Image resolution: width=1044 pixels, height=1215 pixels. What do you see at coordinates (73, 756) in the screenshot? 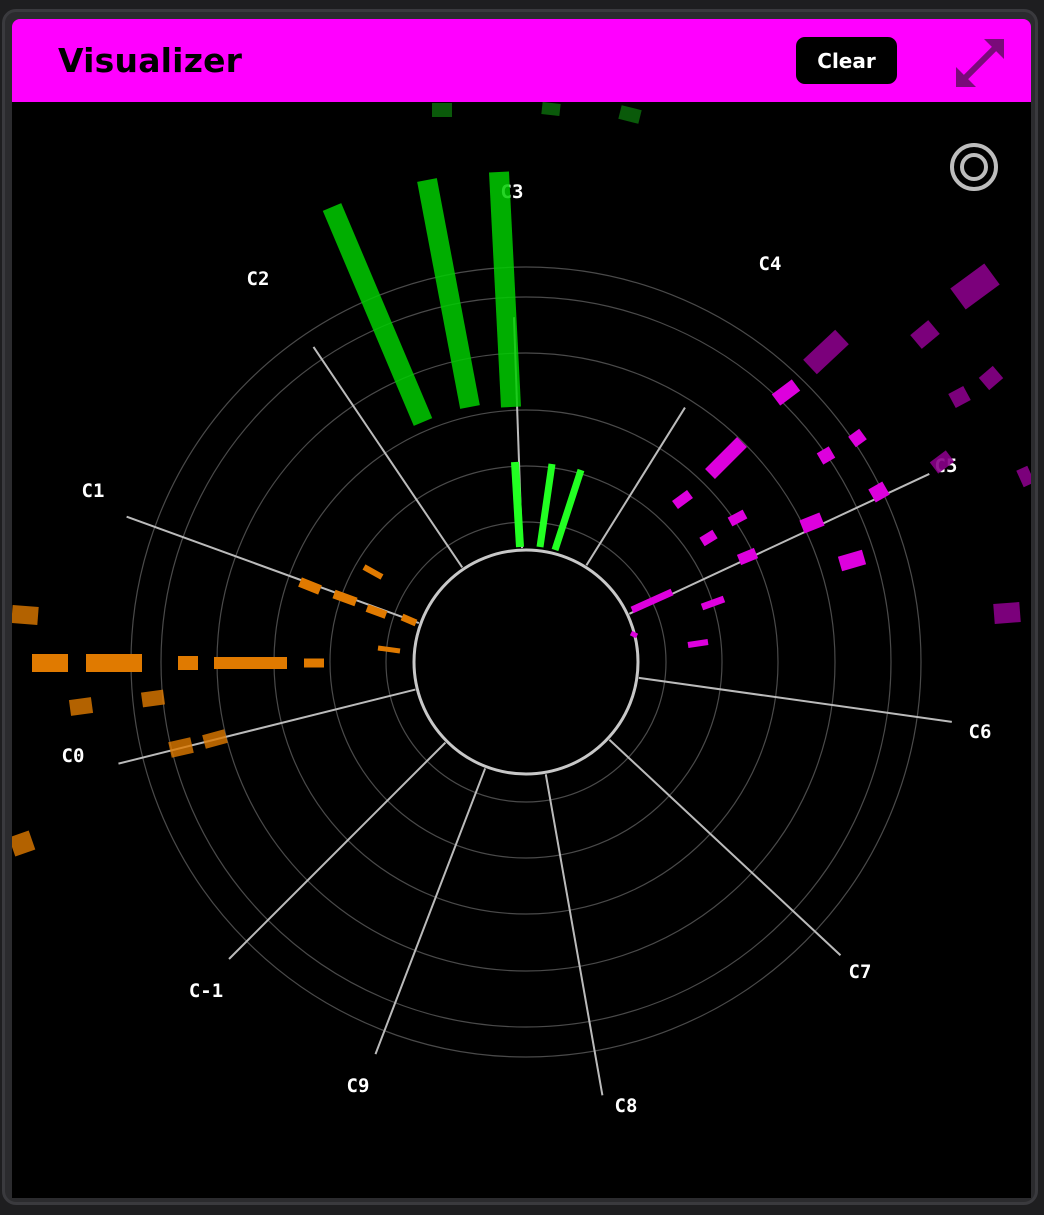
I see `spoke-label-c0: C0` at bounding box center [73, 756].